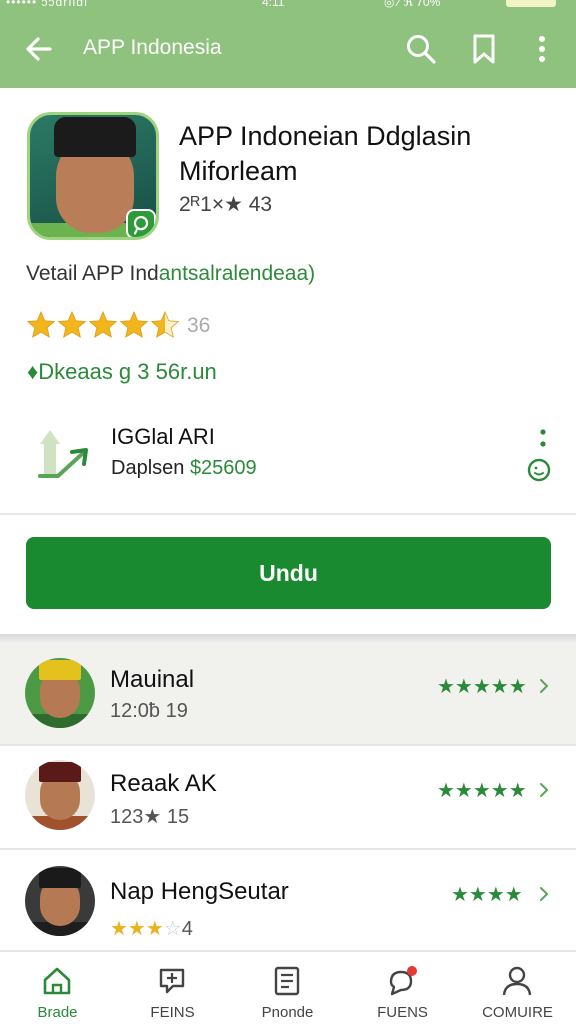  What do you see at coordinates (487, 895) in the screenshot?
I see `review-stars: ★★★★` at bounding box center [487, 895].